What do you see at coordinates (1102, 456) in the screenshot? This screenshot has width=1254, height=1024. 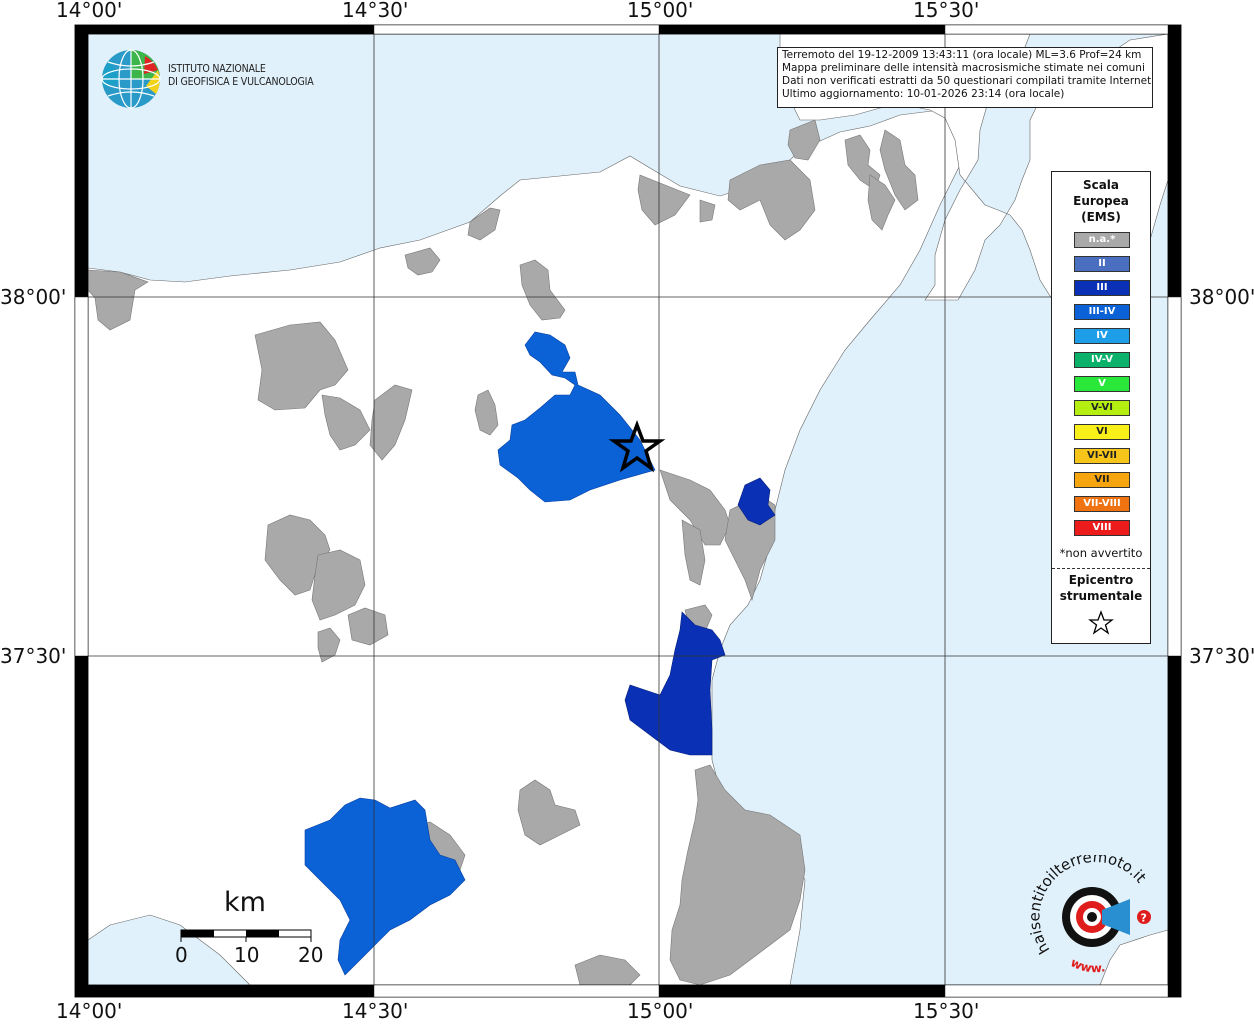 I see `legend-item: VI-VII` at bounding box center [1102, 456].